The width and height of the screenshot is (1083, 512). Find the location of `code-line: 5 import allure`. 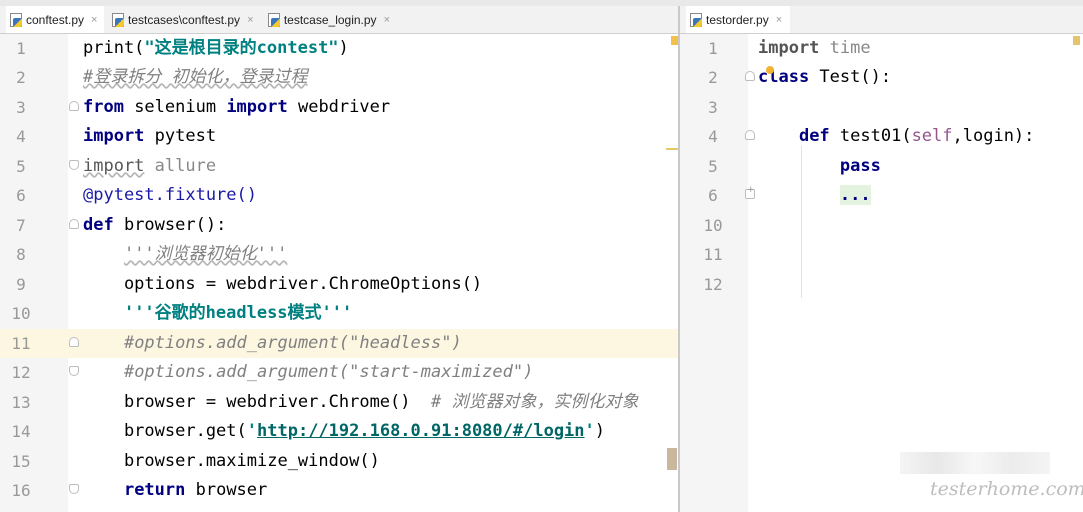

code-line: 5 import allure is located at coordinates (339, 166).